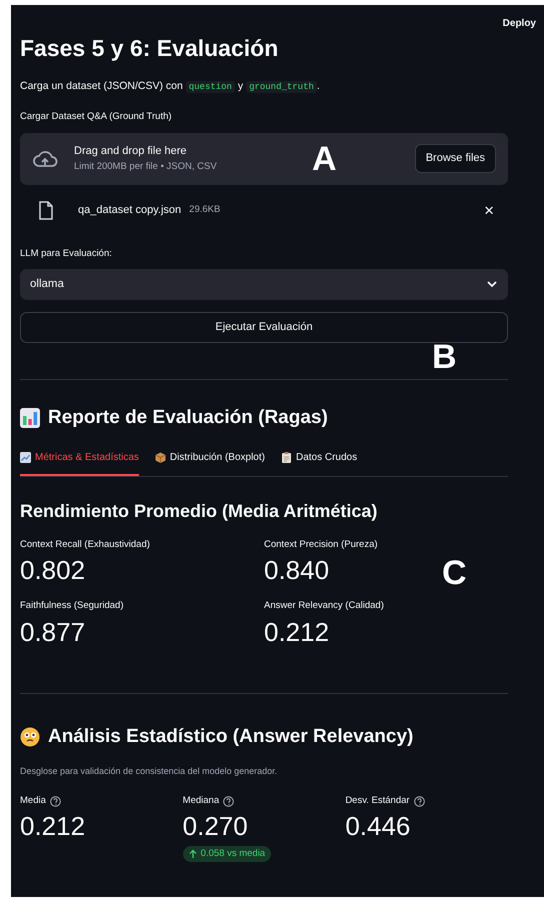 This screenshot has height=905, width=544. What do you see at coordinates (378, 827) in the screenshot?
I see `metric-value: 0.446` at bounding box center [378, 827].